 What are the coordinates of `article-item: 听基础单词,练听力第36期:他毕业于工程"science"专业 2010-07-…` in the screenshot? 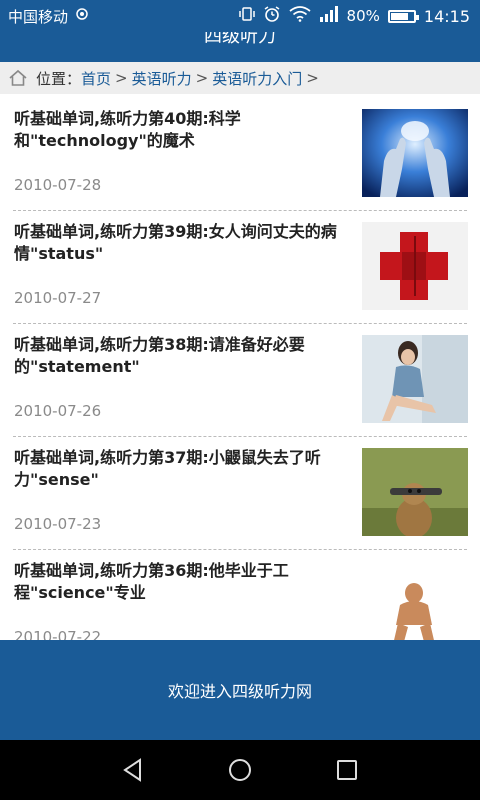 It's located at (240, 595).